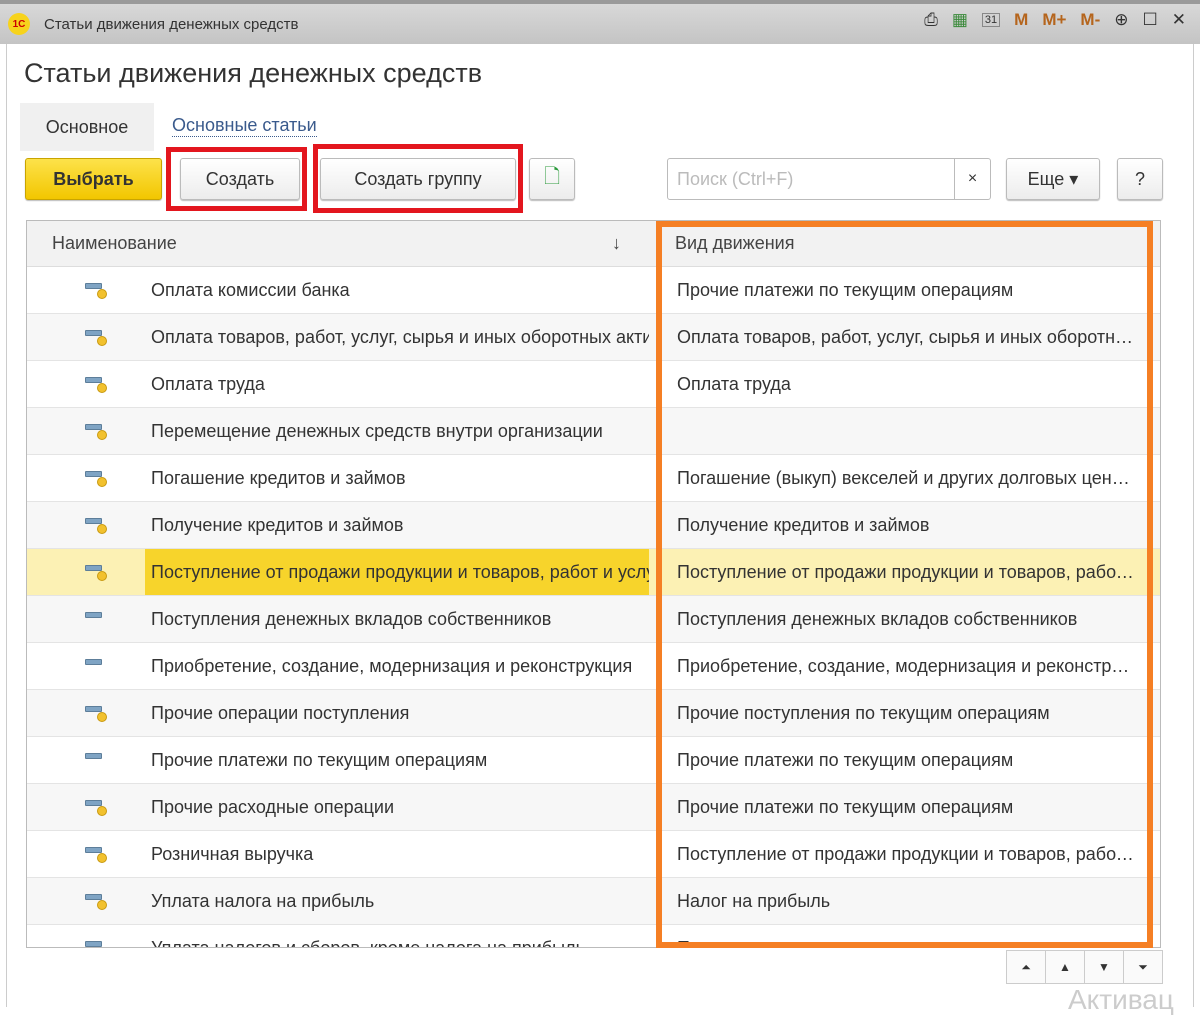 This screenshot has height=1016, width=1200. I want to click on search-input, so click(811, 179).